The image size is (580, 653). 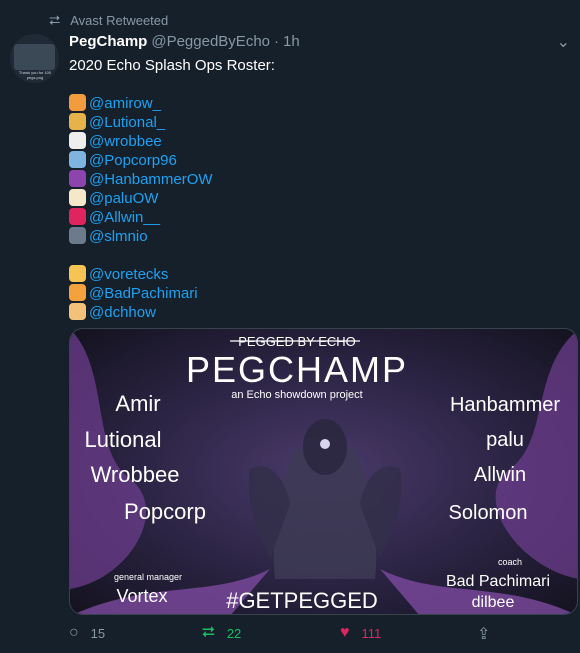 What do you see at coordinates (77, 292) in the screenshot?
I see `face-with-bandage-icon` at bounding box center [77, 292].